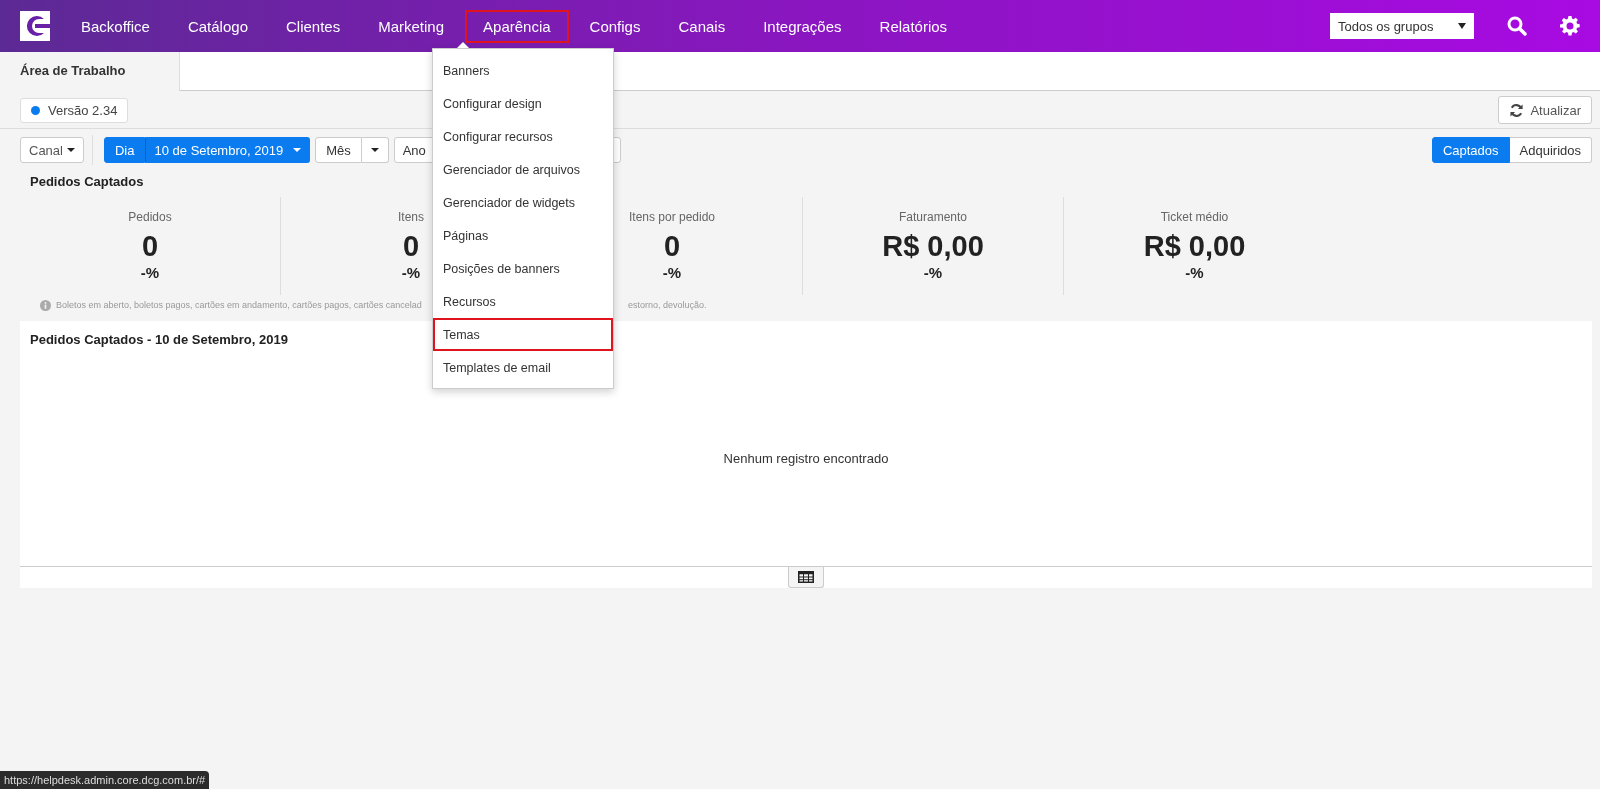 This screenshot has width=1600, height=789. I want to click on nav-item: Catálogo, so click(217, 26).